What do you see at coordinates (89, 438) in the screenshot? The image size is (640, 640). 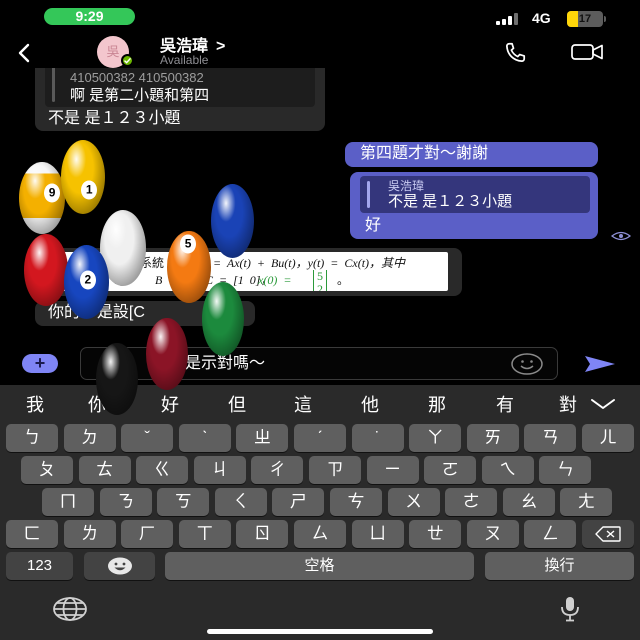 I see `bopomofo-key: ㄉ` at bounding box center [89, 438].